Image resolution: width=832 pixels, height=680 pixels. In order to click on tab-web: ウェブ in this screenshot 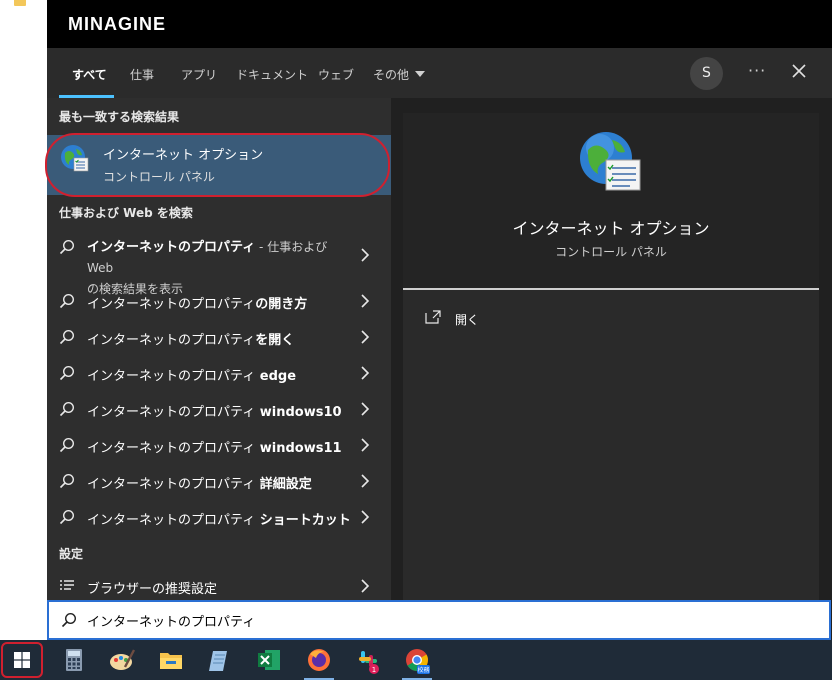, I will do `click(336, 74)`.